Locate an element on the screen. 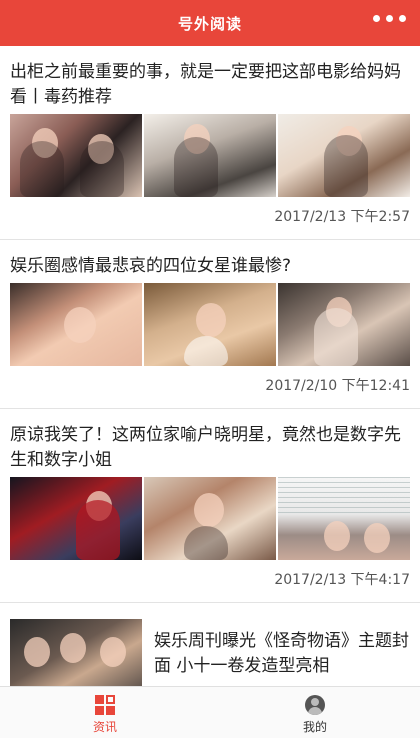 Image resolution: width=420 pixels, height=738 pixels. bottom-tab-bar: 资讯 我的 is located at coordinates (210, 712).